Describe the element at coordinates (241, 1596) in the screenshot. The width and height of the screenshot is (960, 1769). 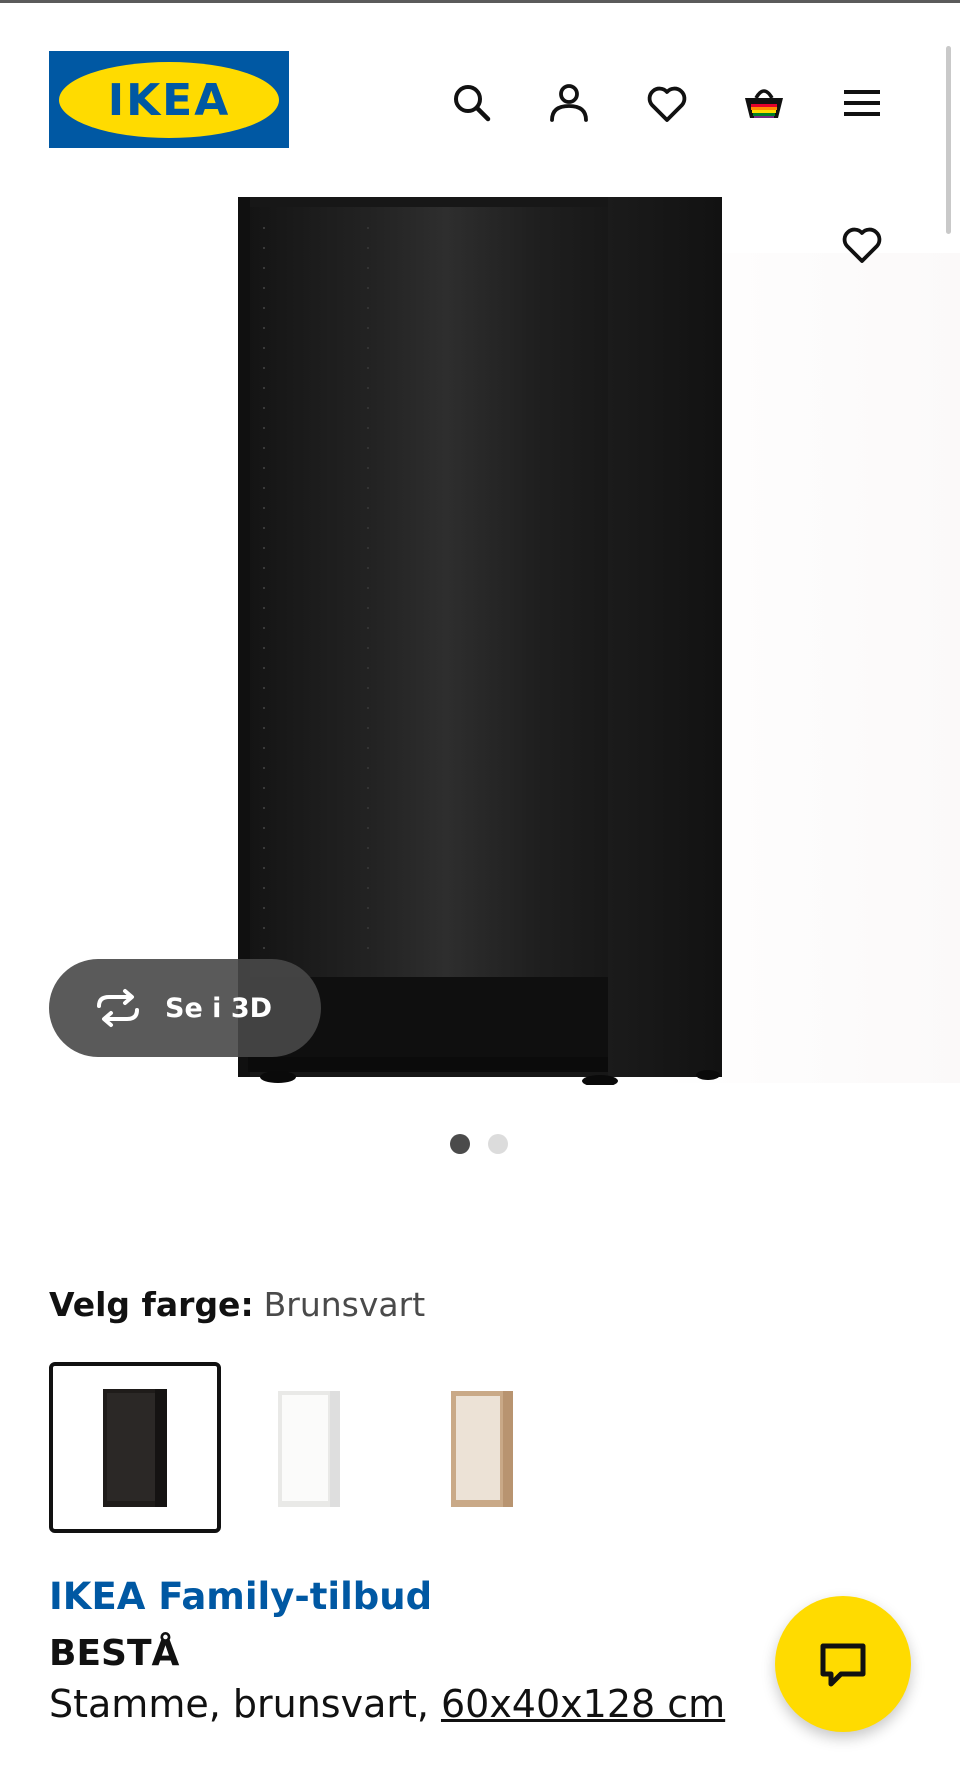
I see `family-offer-label: IKEA Family-tilbud` at that location.